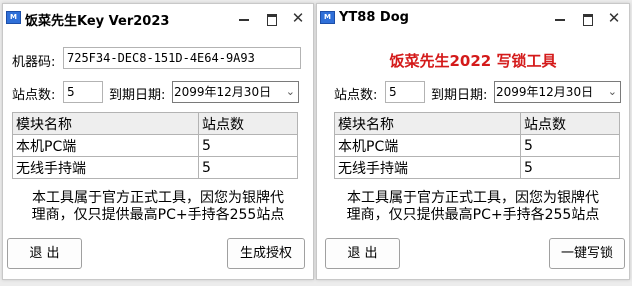 The image size is (632, 286). What do you see at coordinates (374, 17) in the screenshot?
I see `window-title: YT88 Dog` at bounding box center [374, 17].